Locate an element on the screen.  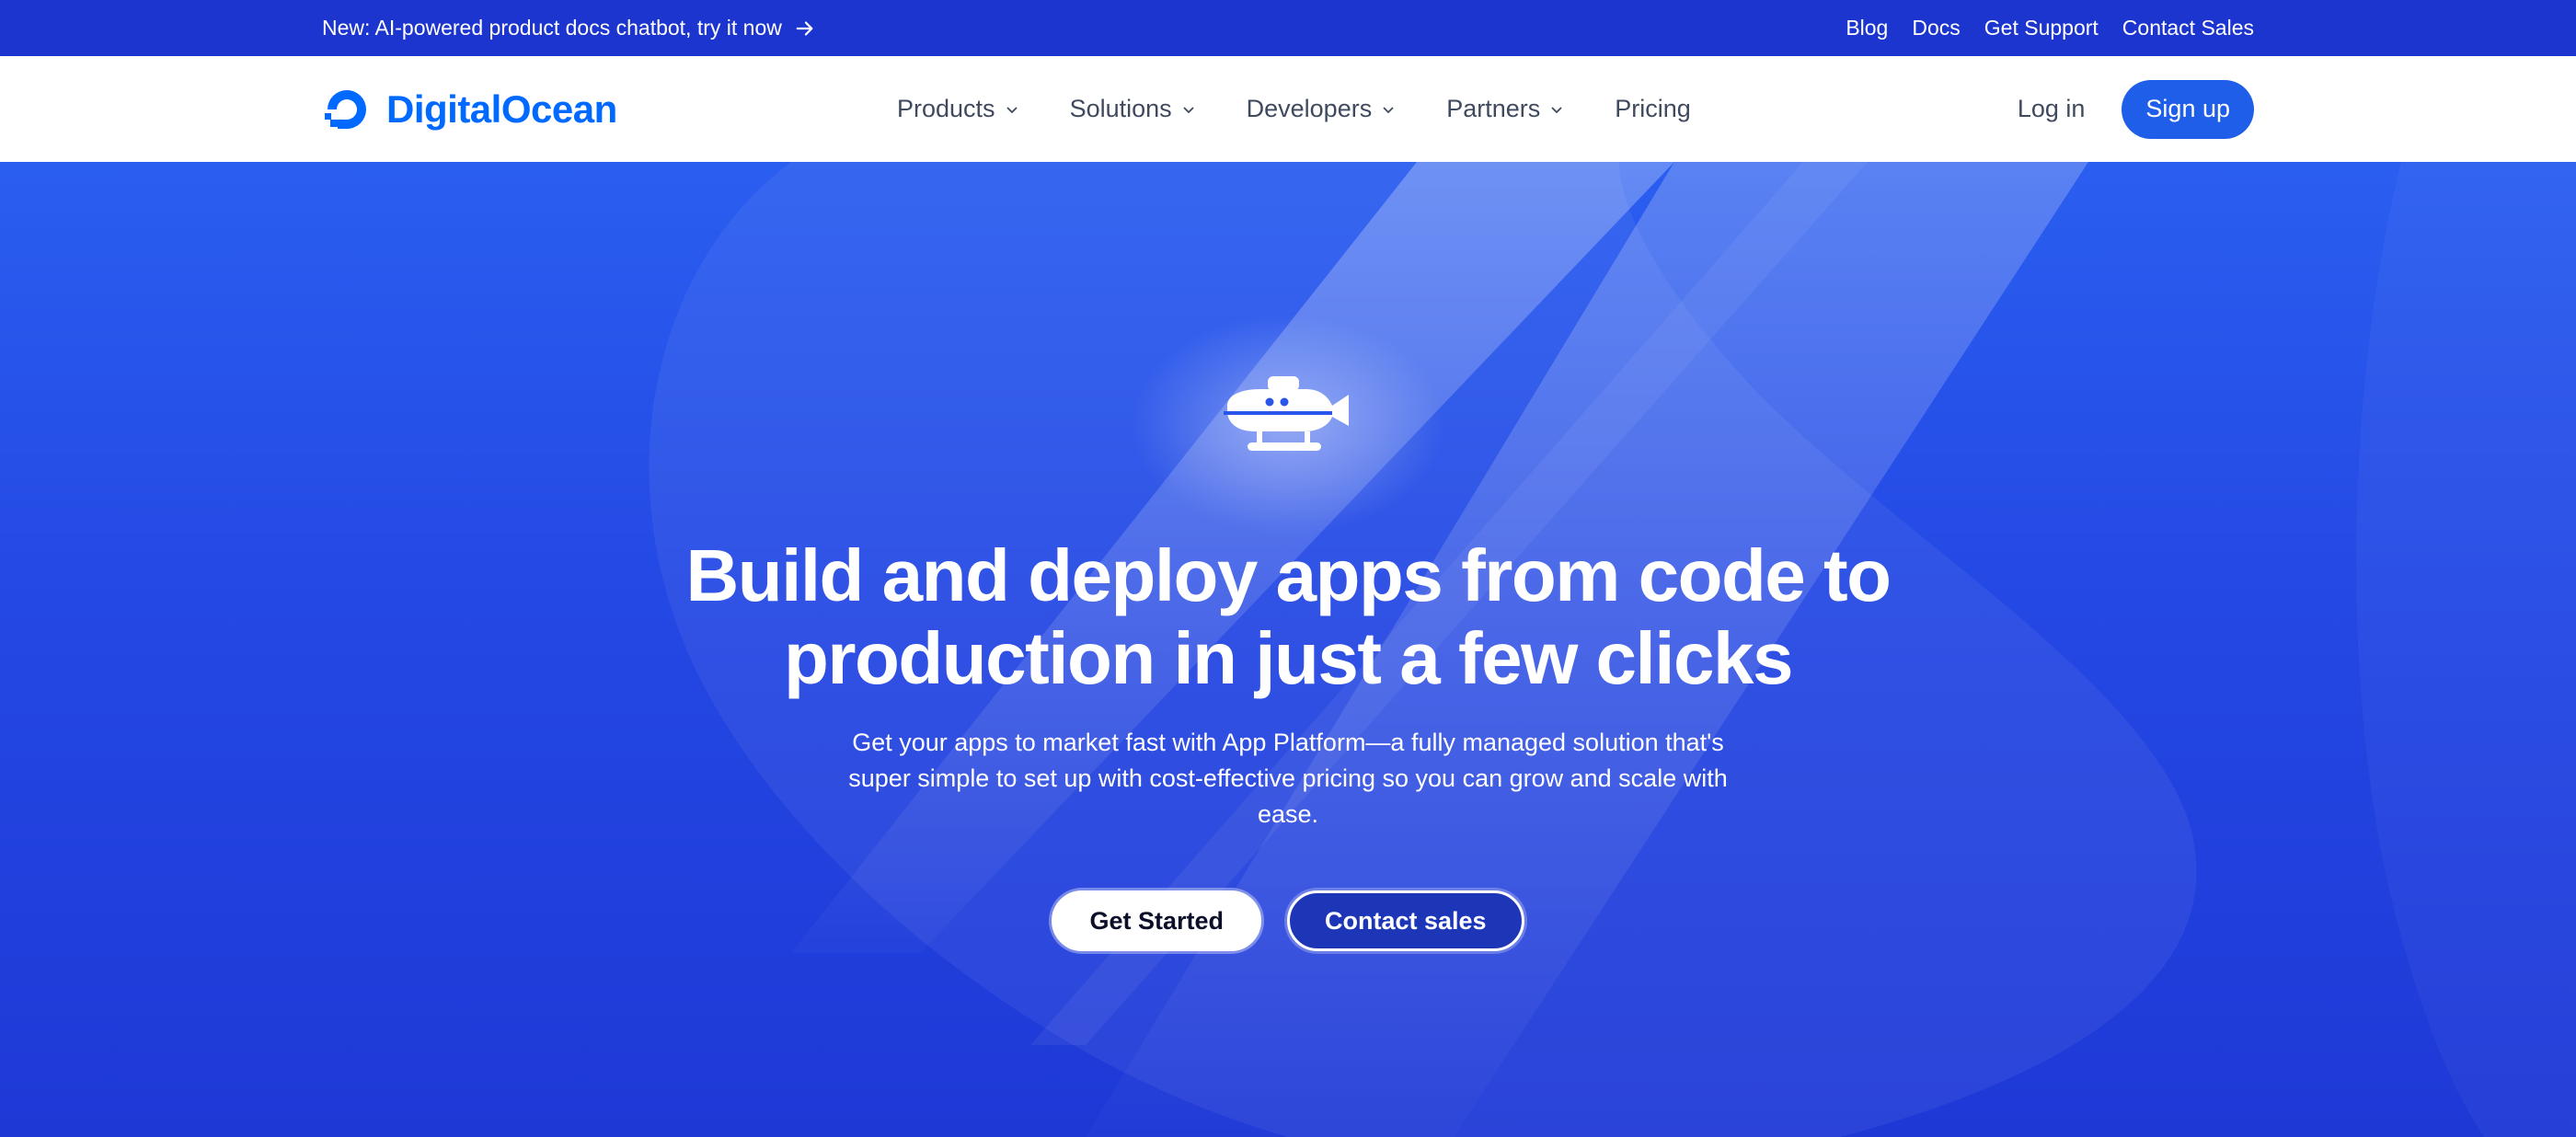
submarine-icon is located at coordinates (1286, 413).